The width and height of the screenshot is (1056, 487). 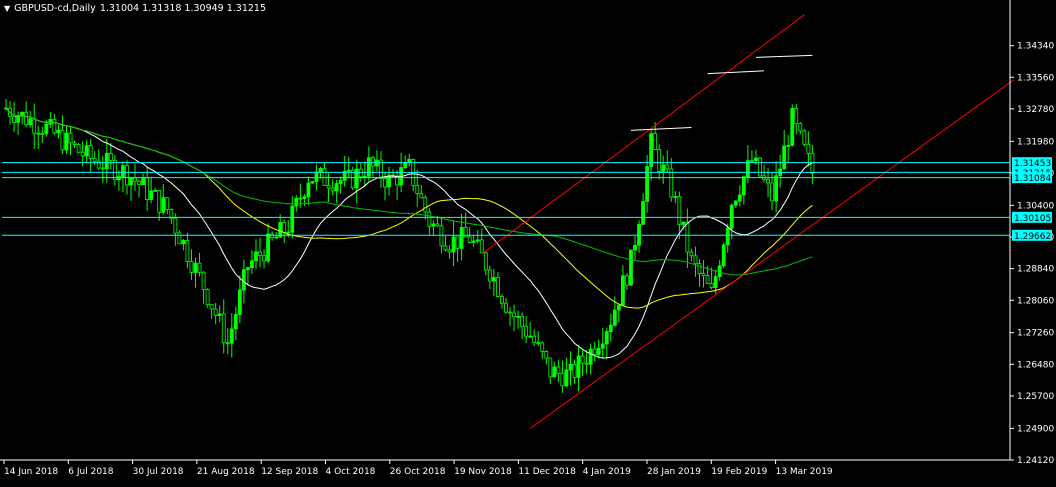 What do you see at coordinates (674, 472) in the screenshot?
I see `x-tick-label: 28 Jan 2019` at bounding box center [674, 472].